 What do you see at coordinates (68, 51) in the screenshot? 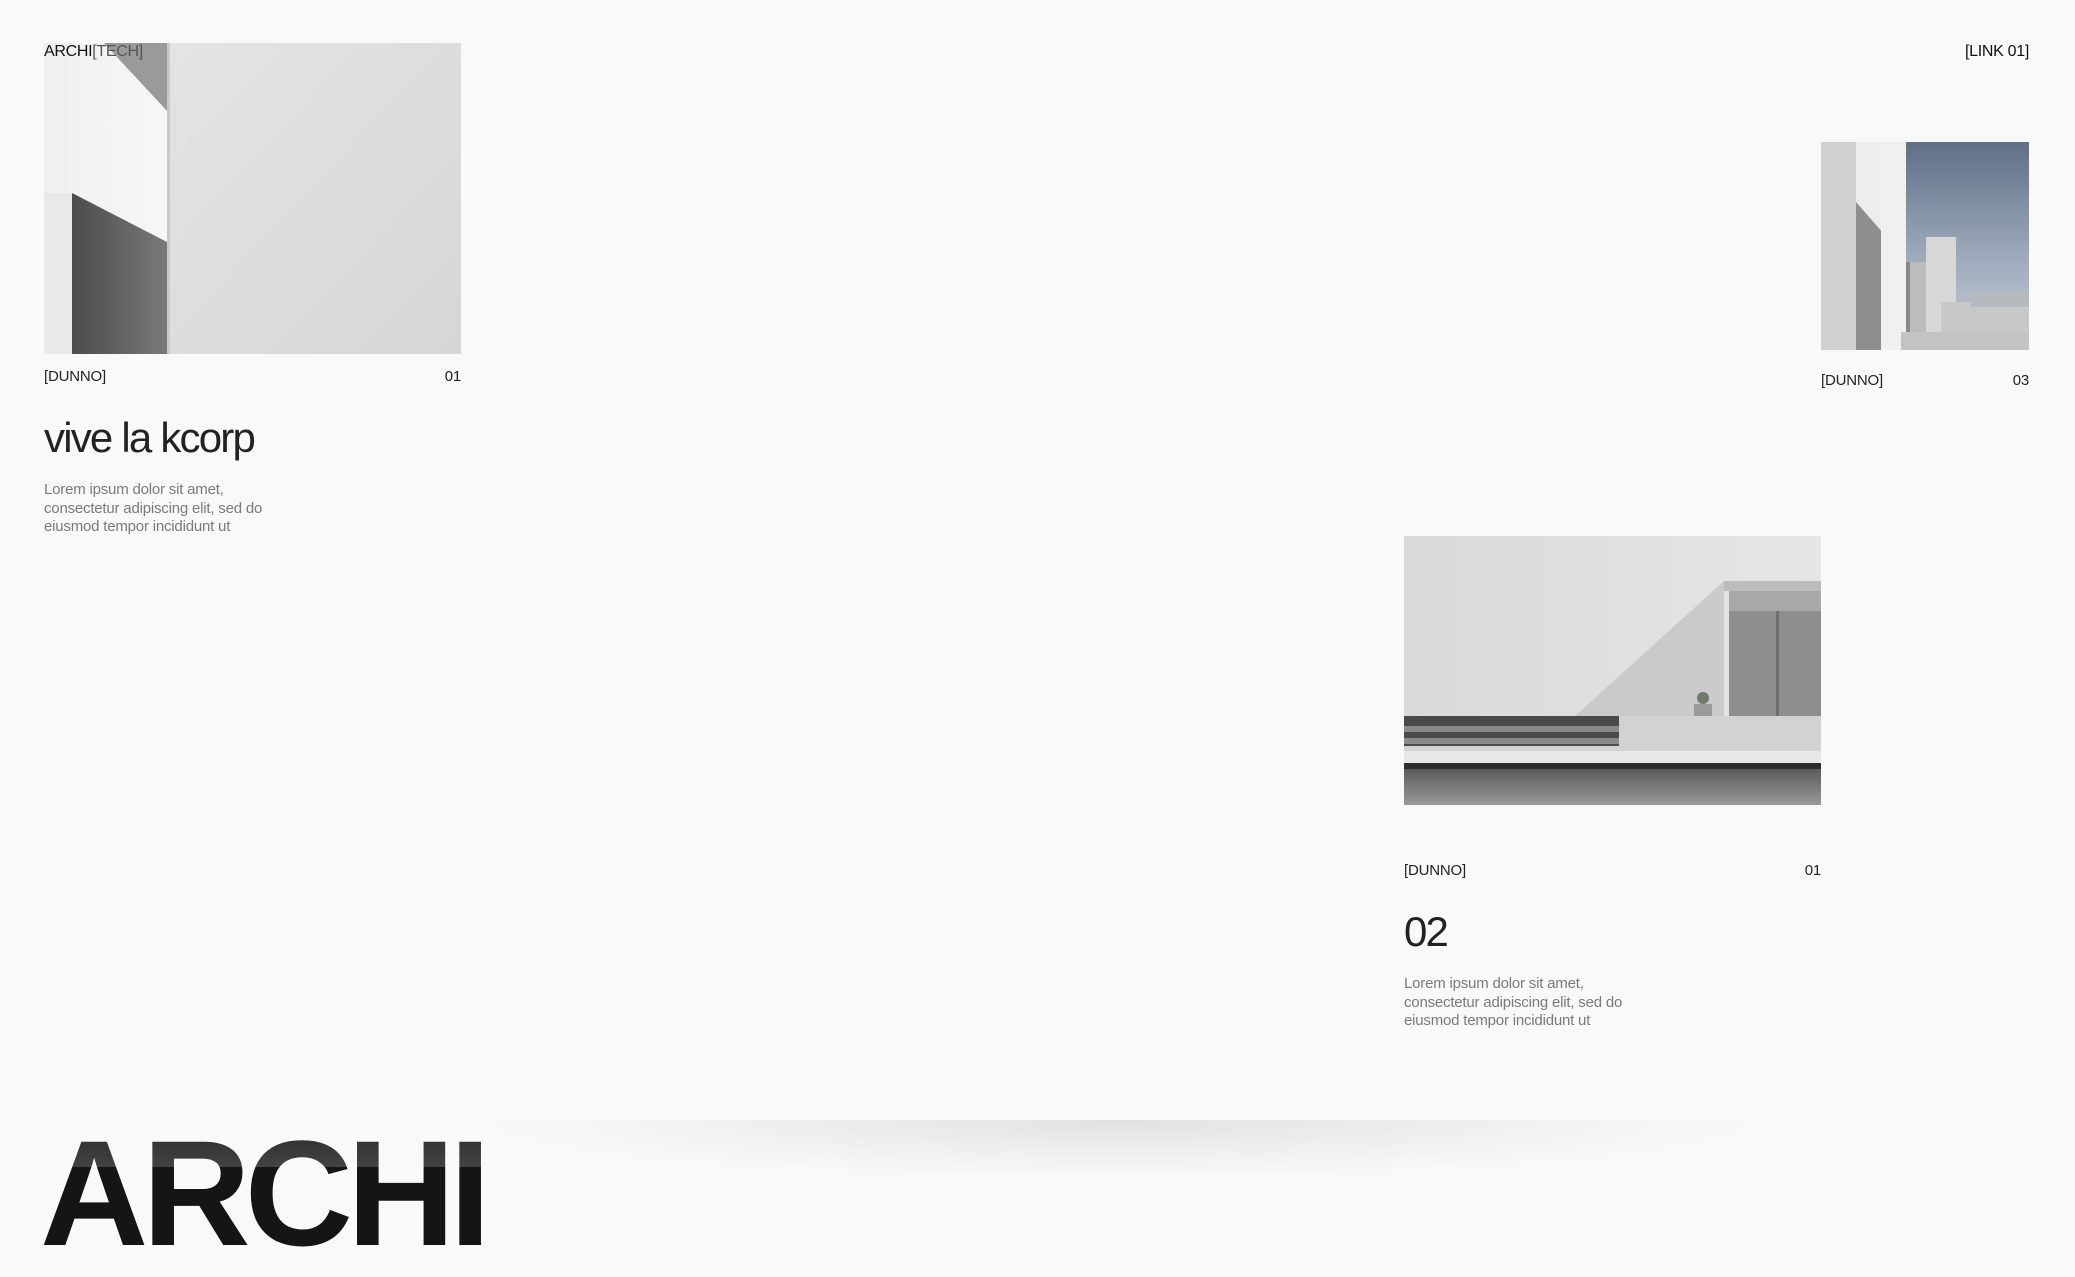
I see `logo-main-text: ARCHI` at bounding box center [68, 51].